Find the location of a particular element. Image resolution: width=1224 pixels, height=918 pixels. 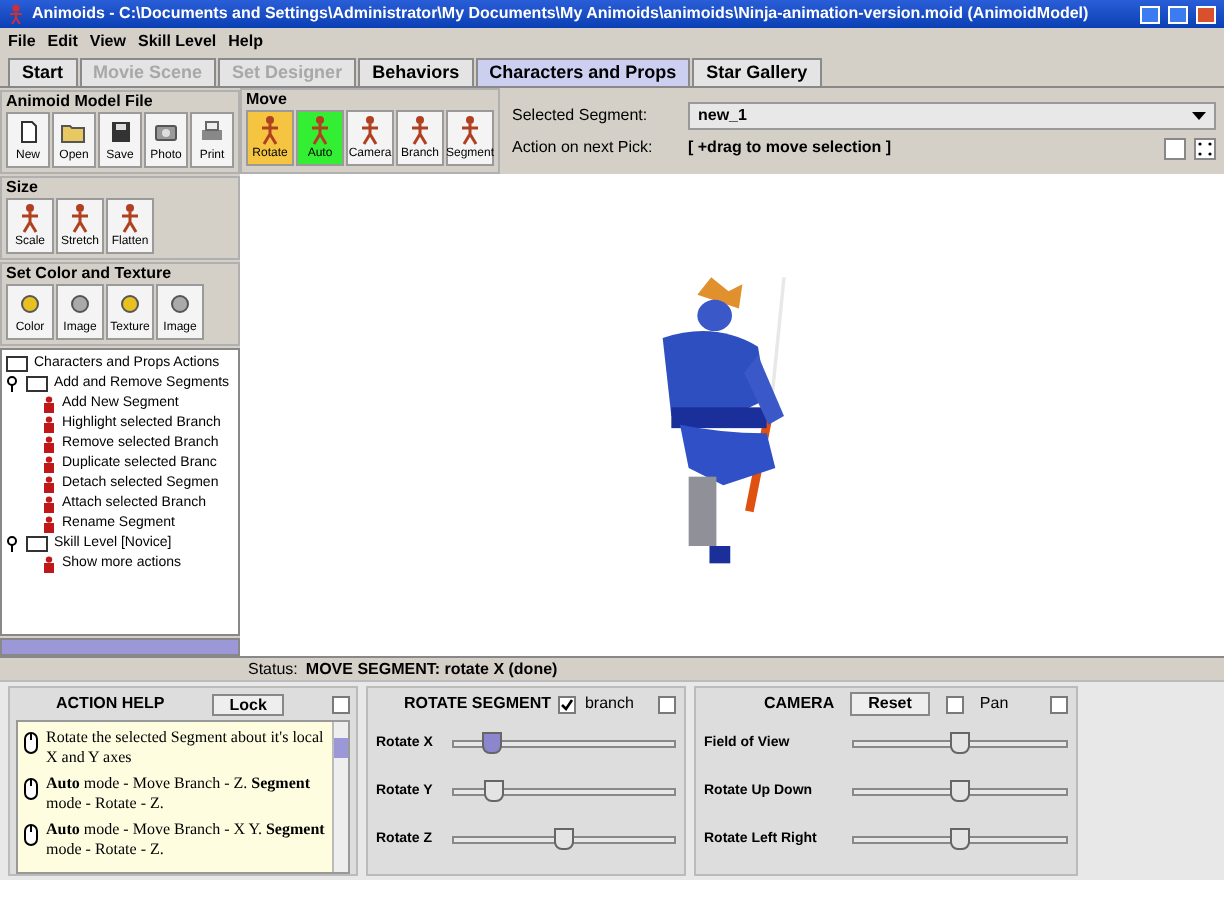

menu-item: Help is located at coordinates (245, 42).